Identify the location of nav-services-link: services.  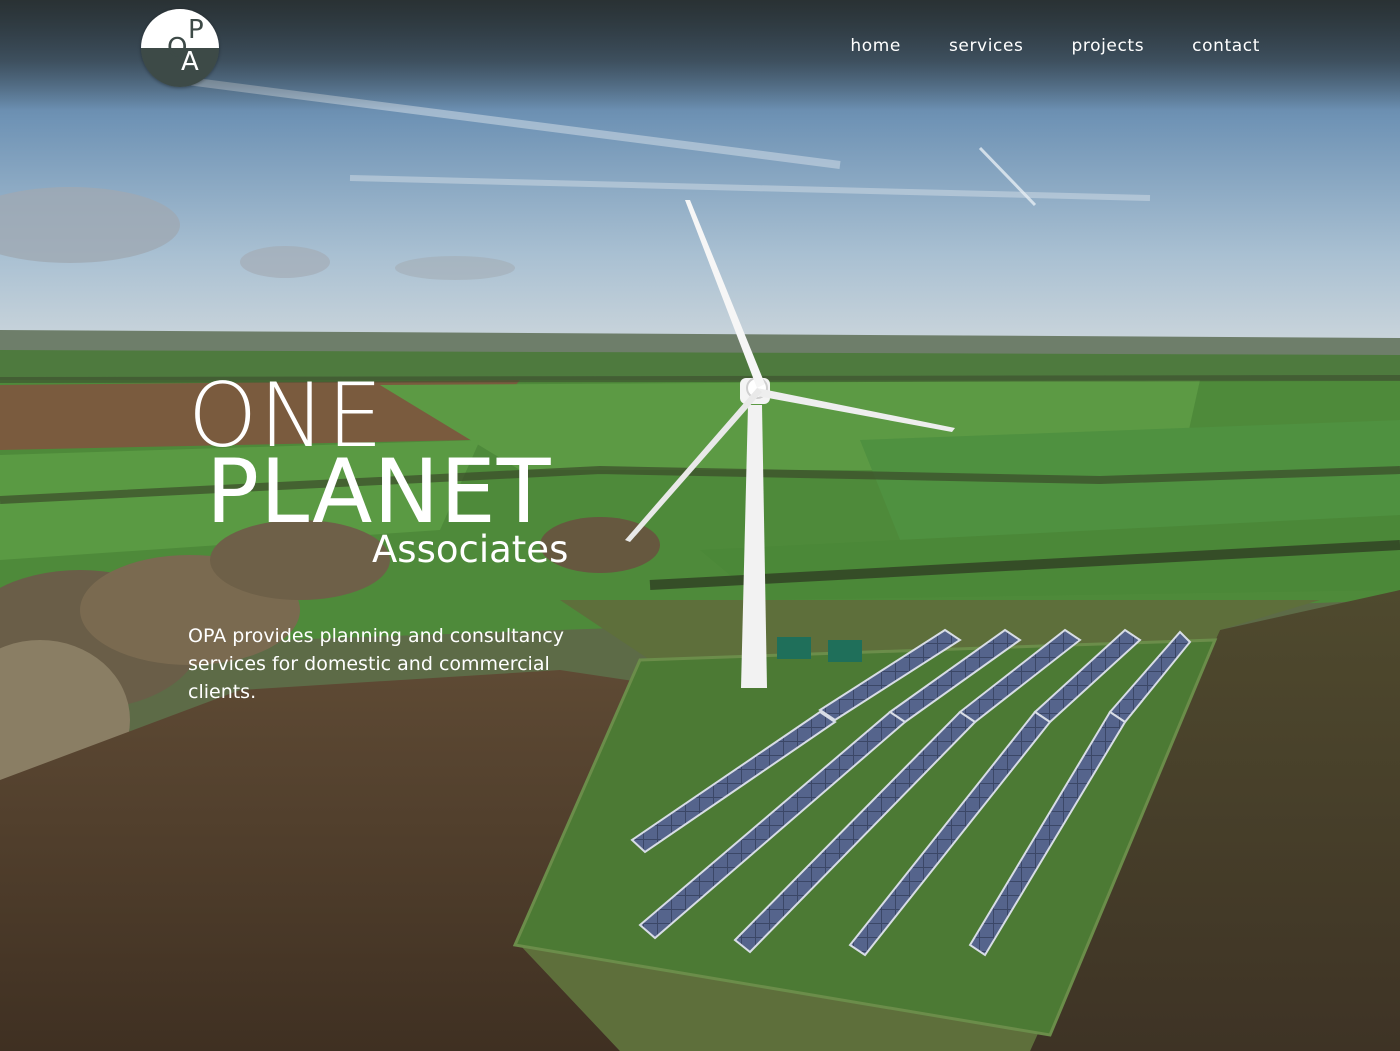
(986, 46).